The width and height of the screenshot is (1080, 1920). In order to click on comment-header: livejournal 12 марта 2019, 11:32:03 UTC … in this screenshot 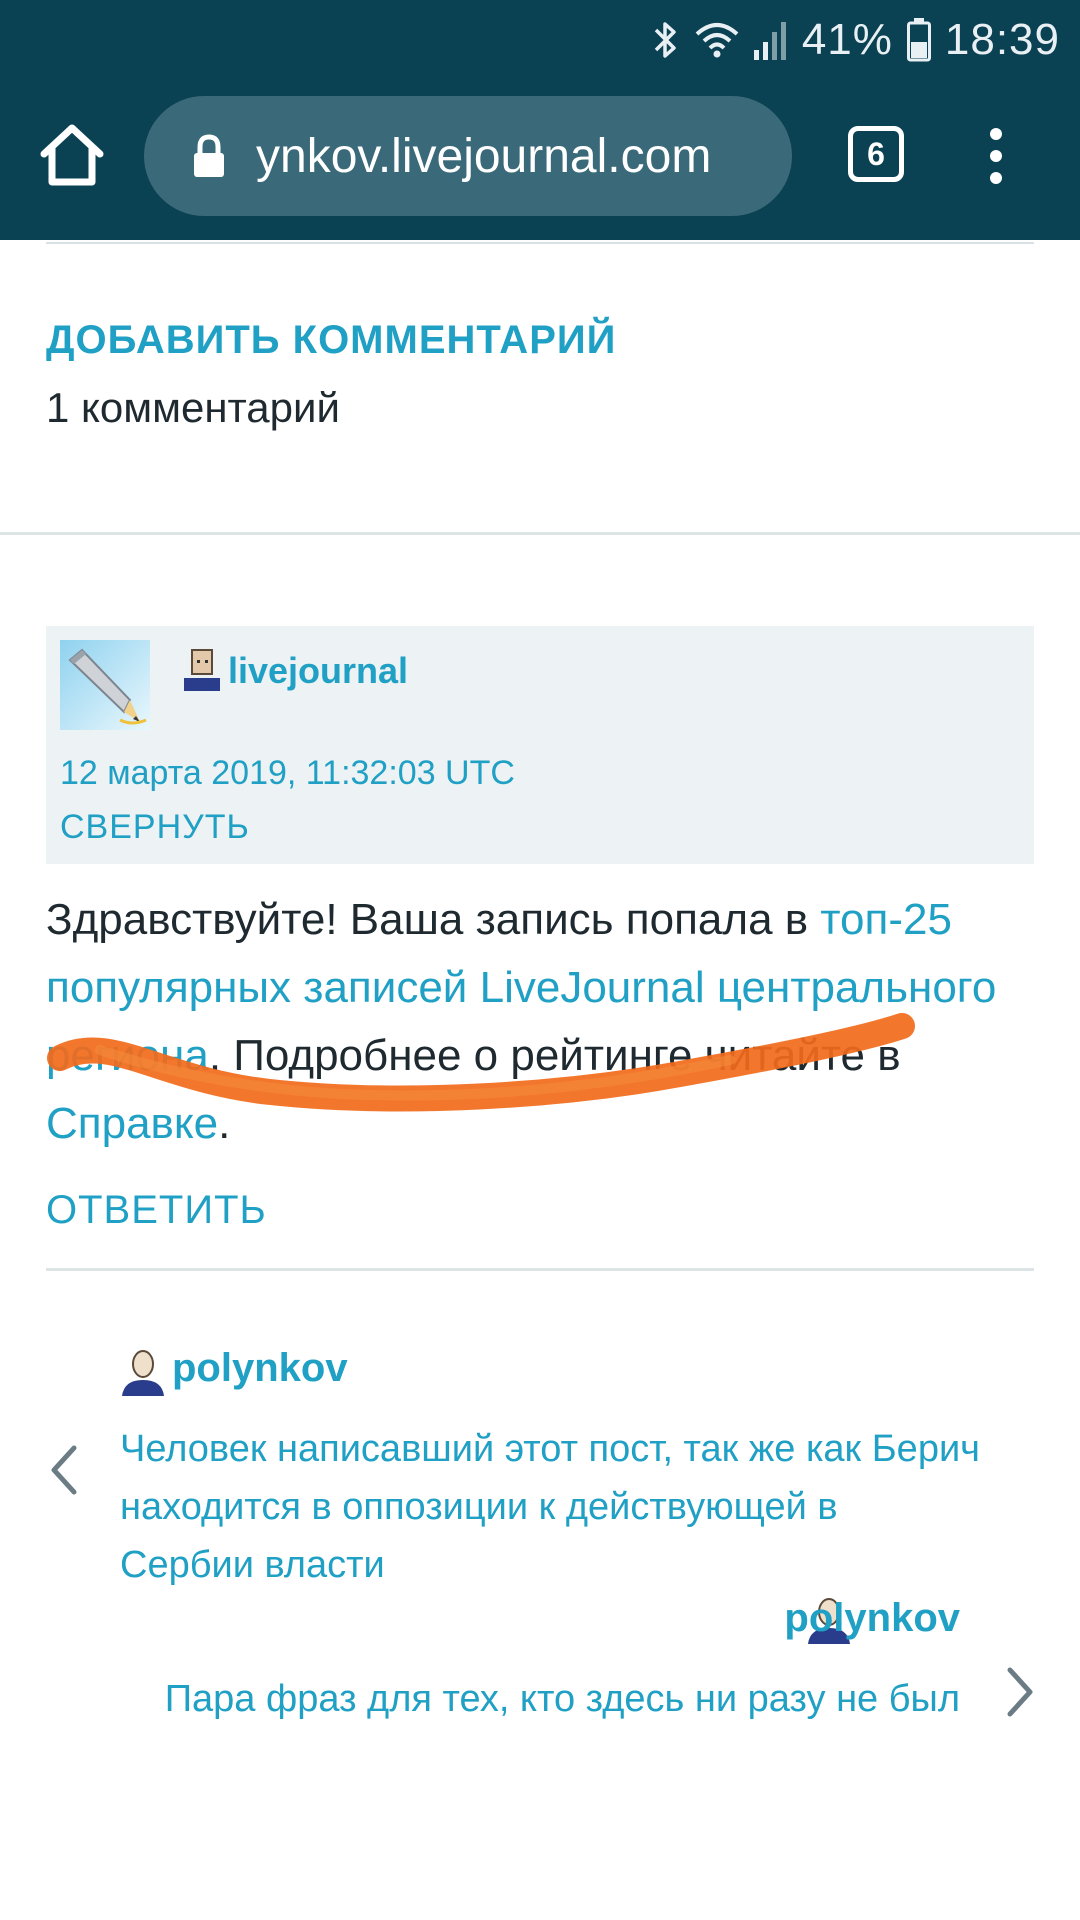, I will do `click(540, 745)`.